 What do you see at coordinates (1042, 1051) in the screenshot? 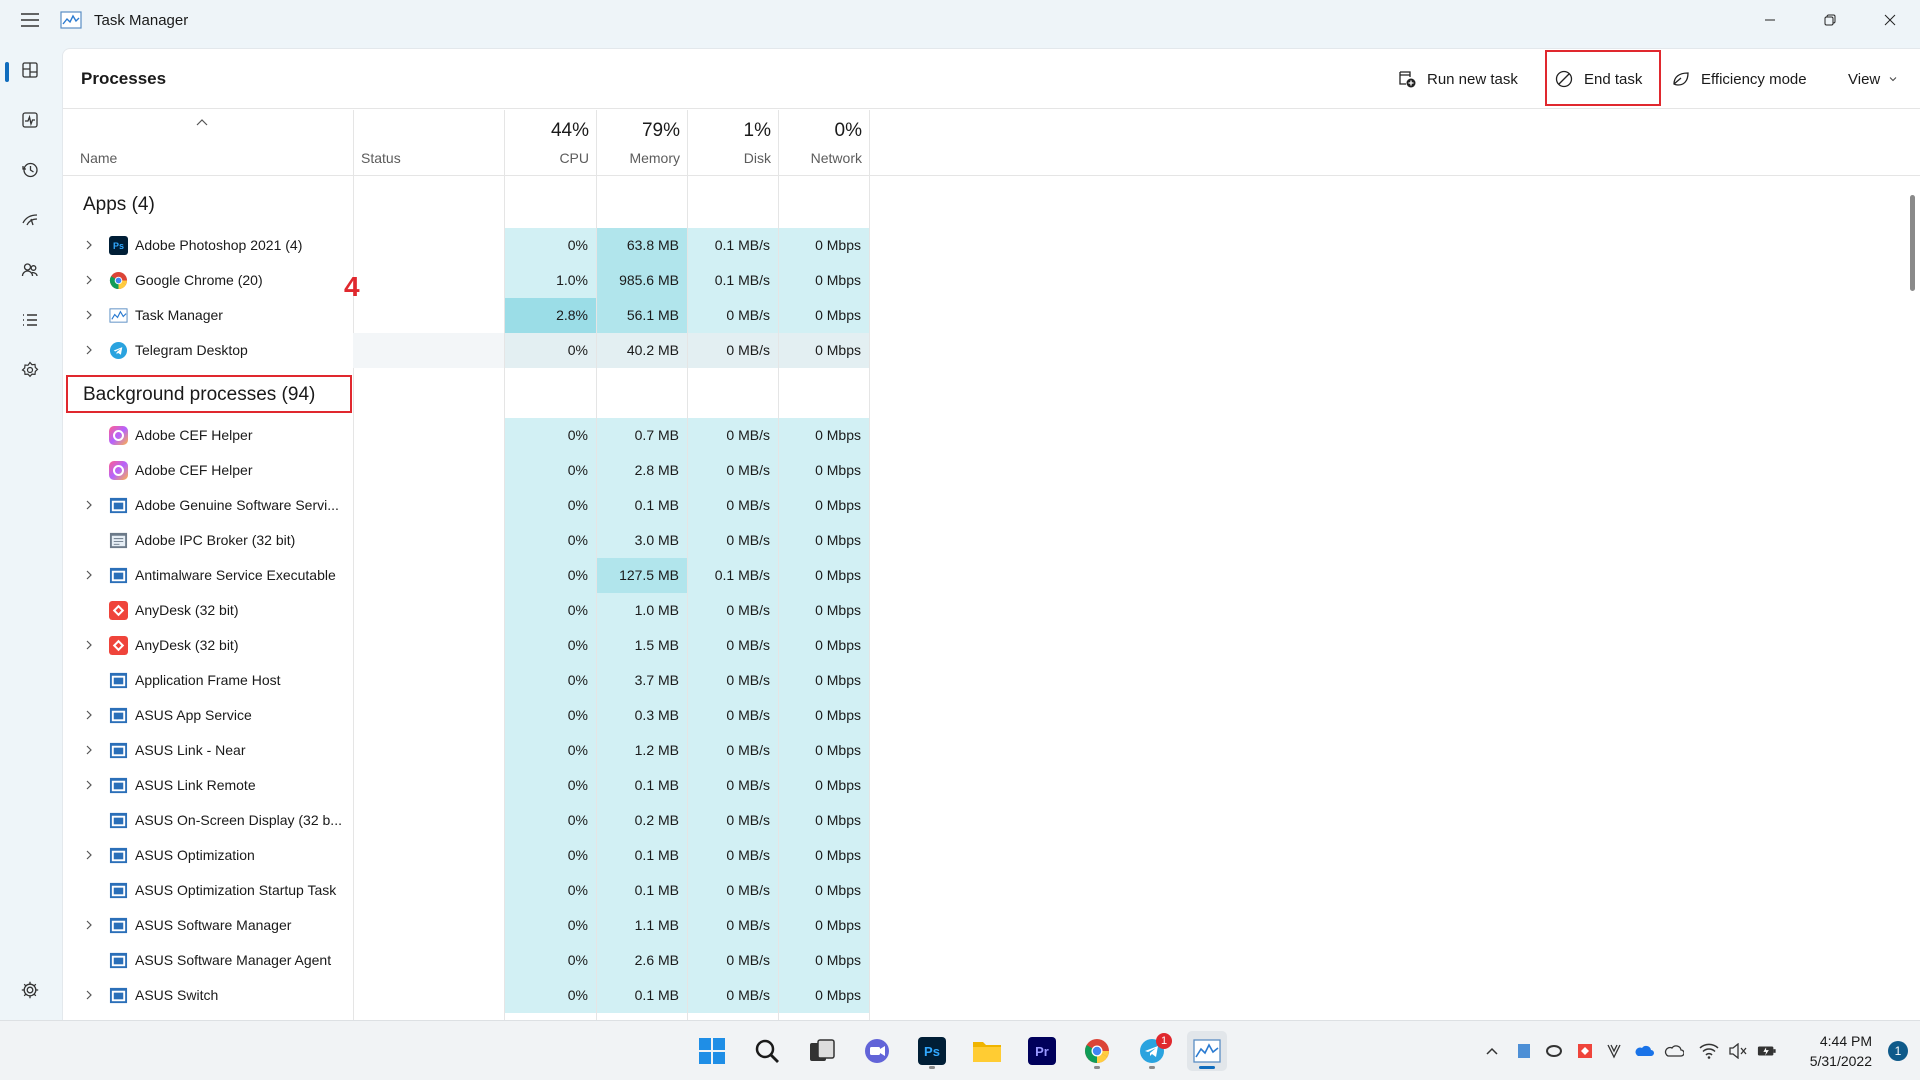
I see `taskbar-premiere: Pr` at bounding box center [1042, 1051].